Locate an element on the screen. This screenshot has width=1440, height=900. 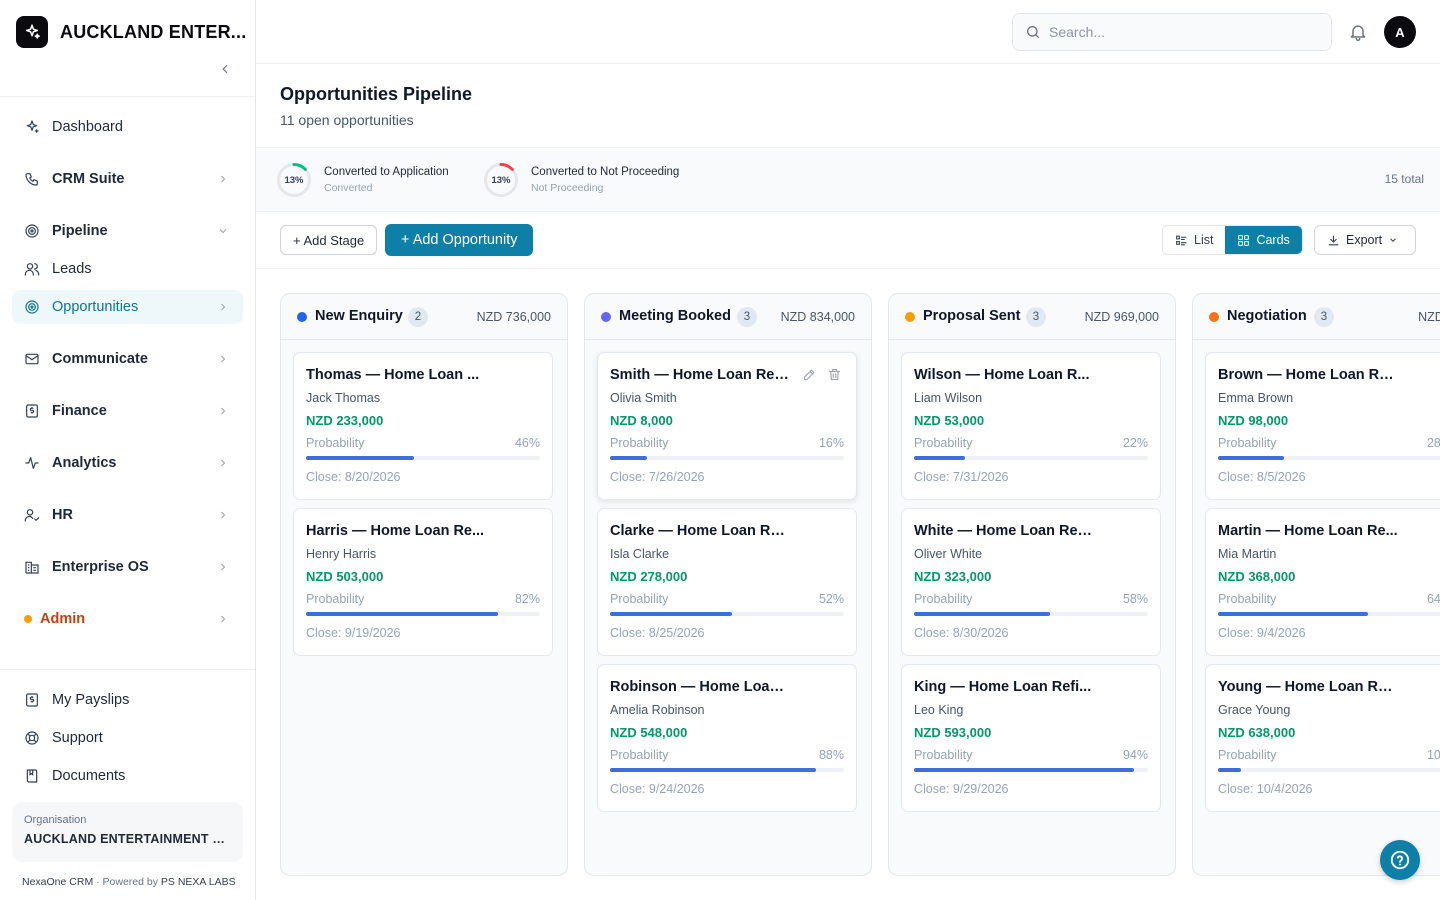
user-check-icon is located at coordinates (32, 515).